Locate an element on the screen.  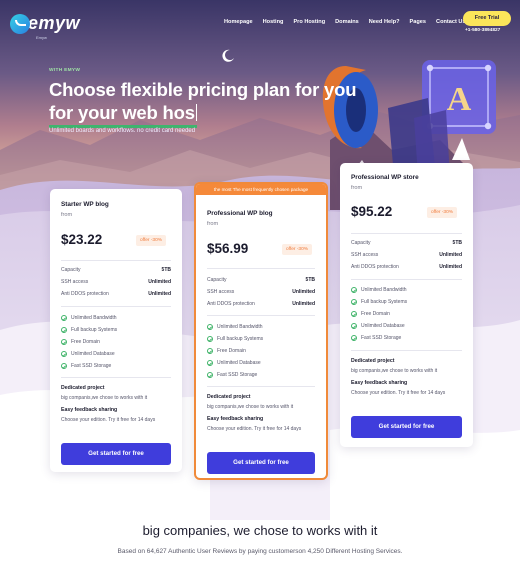
feature-item: Full backup Systems is located at coordinates (235, 339).